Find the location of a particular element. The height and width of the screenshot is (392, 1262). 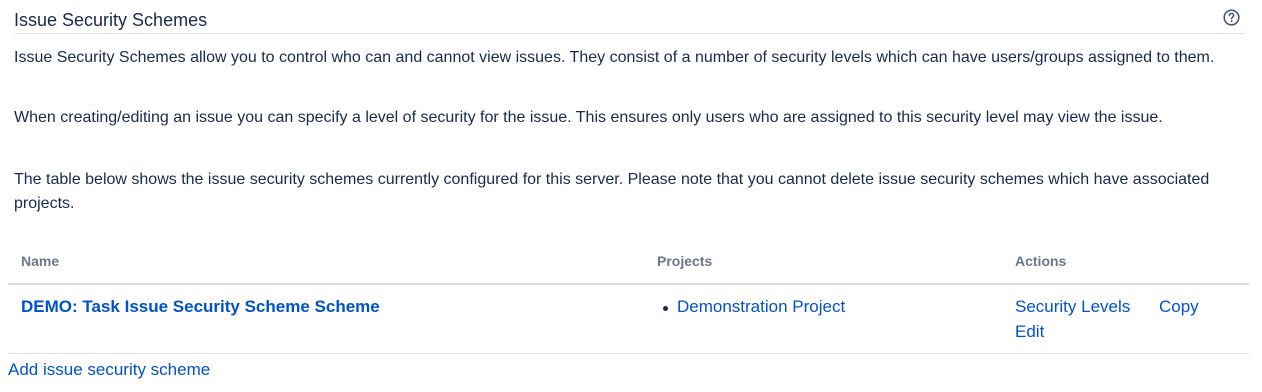

edit-link: Edit is located at coordinates (1029, 332).